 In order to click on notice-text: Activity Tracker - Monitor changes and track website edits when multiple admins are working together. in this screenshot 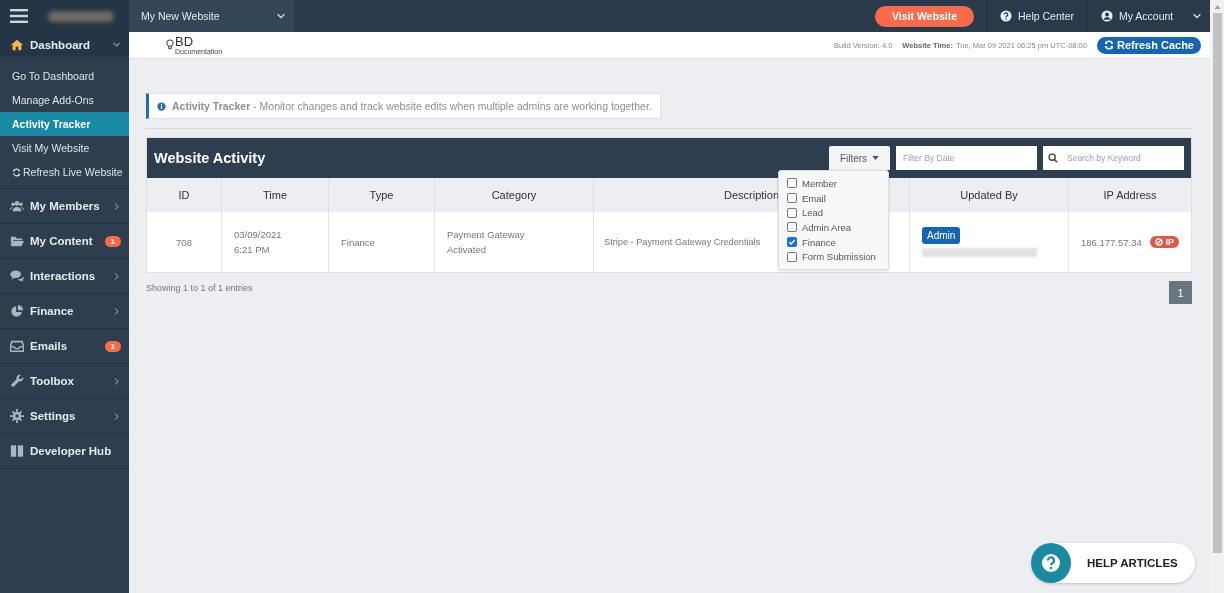, I will do `click(412, 106)`.